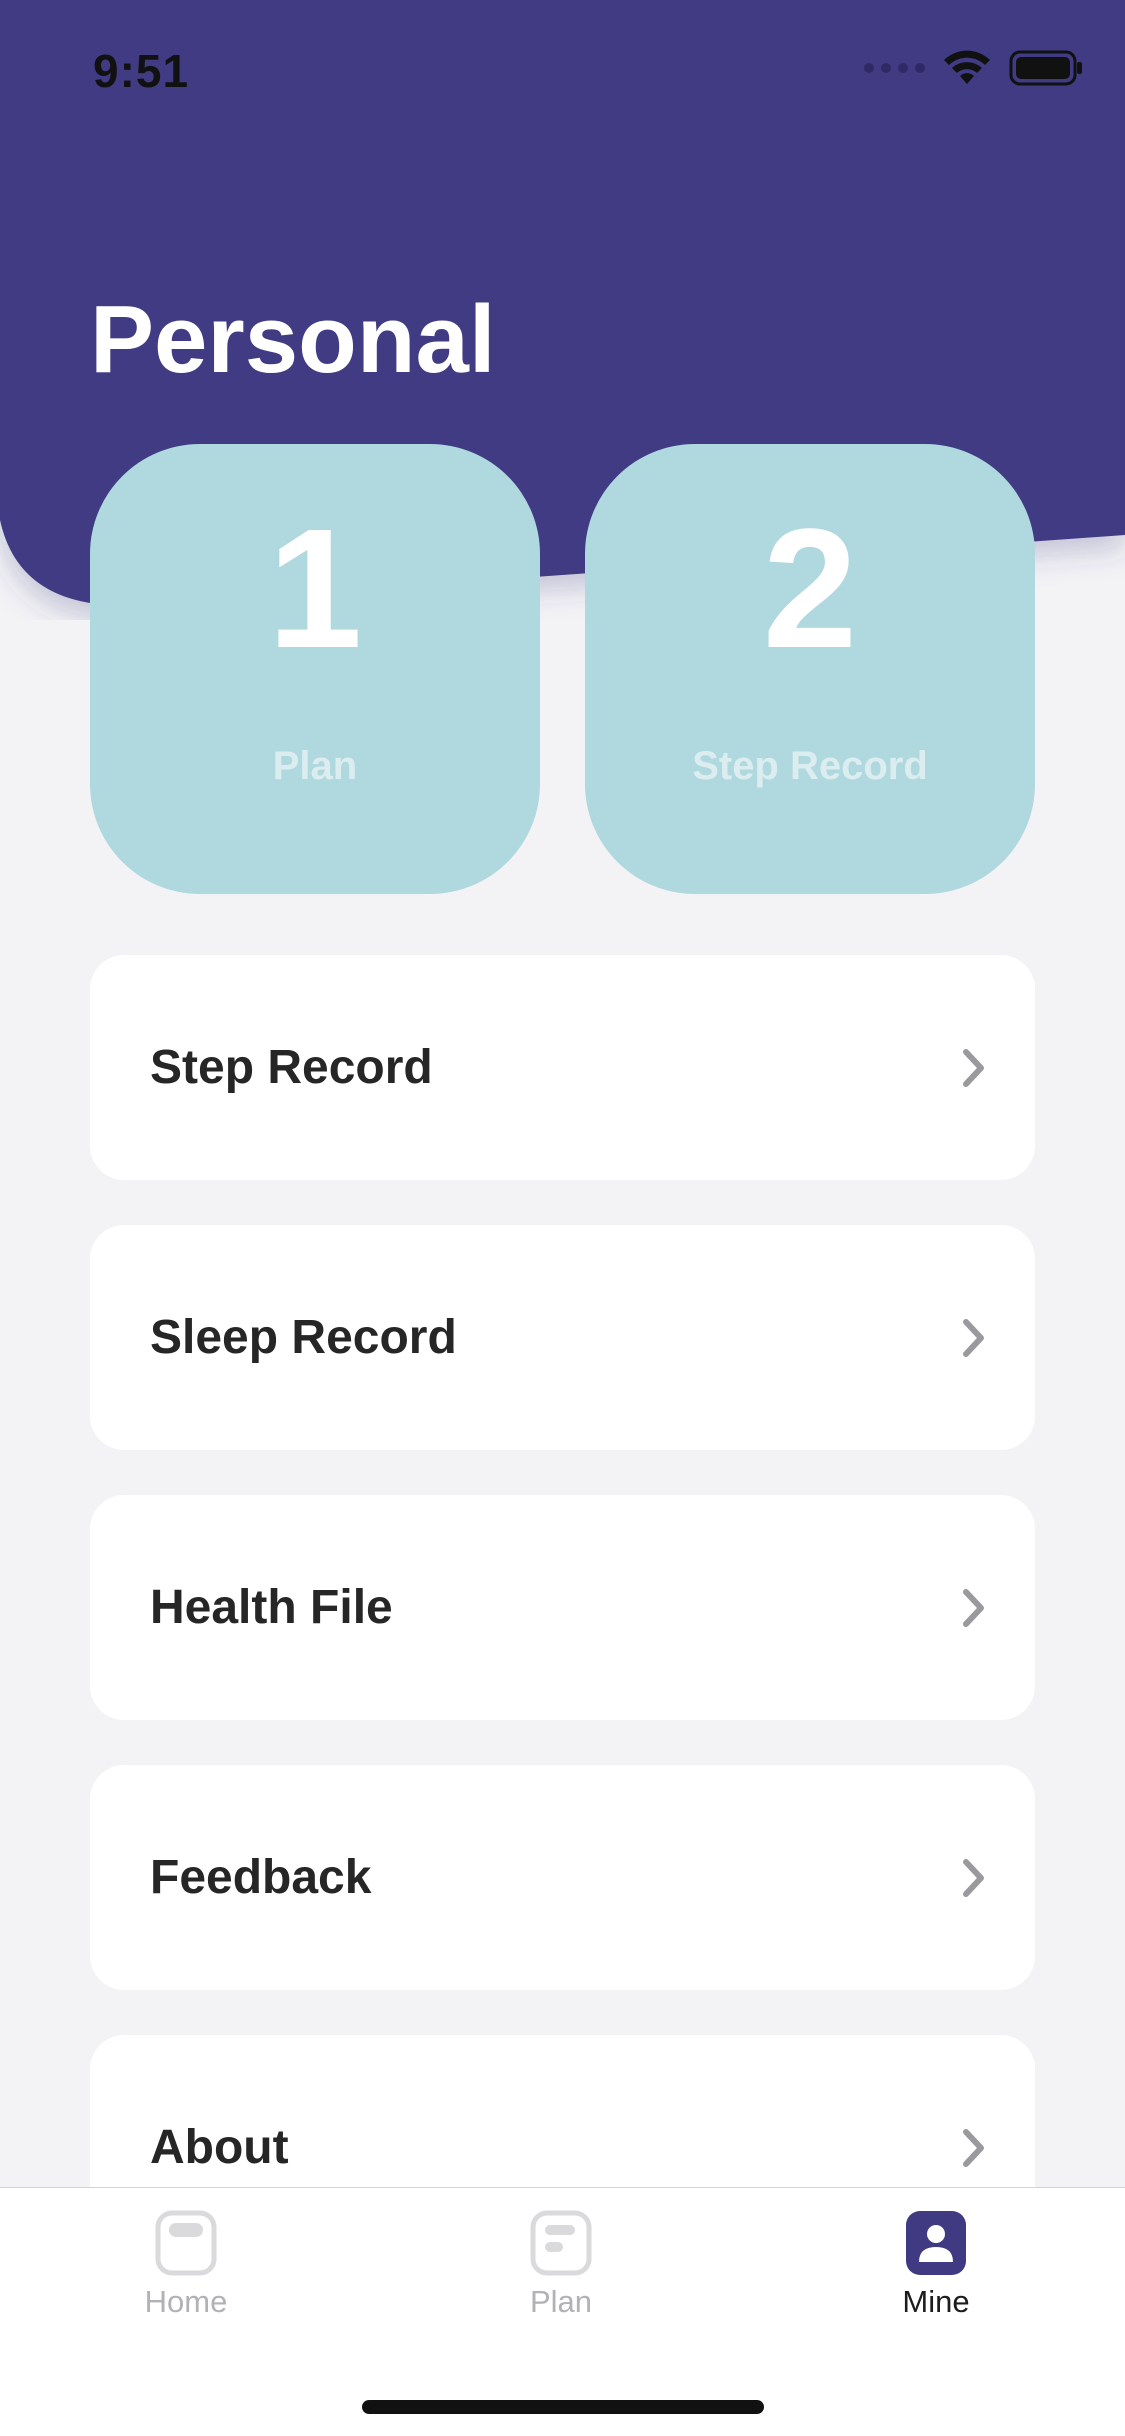  What do you see at coordinates (291, 1067) in the screenshot?
I see `menu-item-label: Step Record` at bounding box center [291, 1067].